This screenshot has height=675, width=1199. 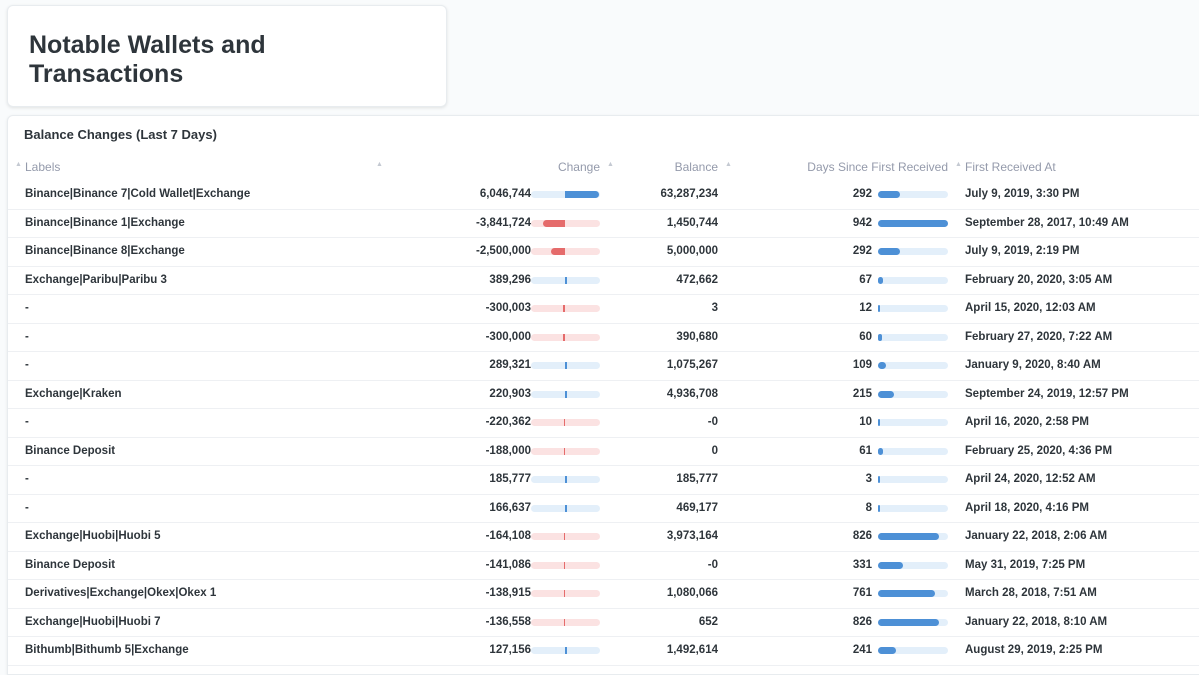 I want to click on change-cell: -300,000, so click(x=508, y=336).